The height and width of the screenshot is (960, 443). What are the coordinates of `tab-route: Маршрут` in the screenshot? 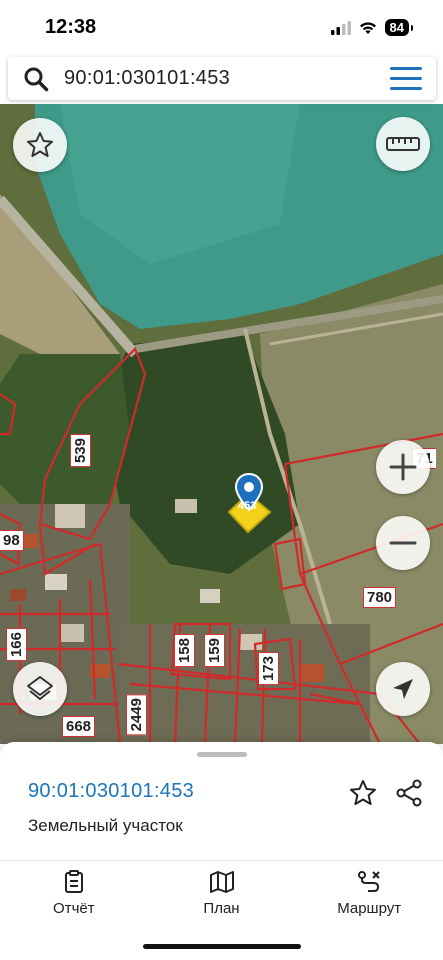 It's located at (369, 894).